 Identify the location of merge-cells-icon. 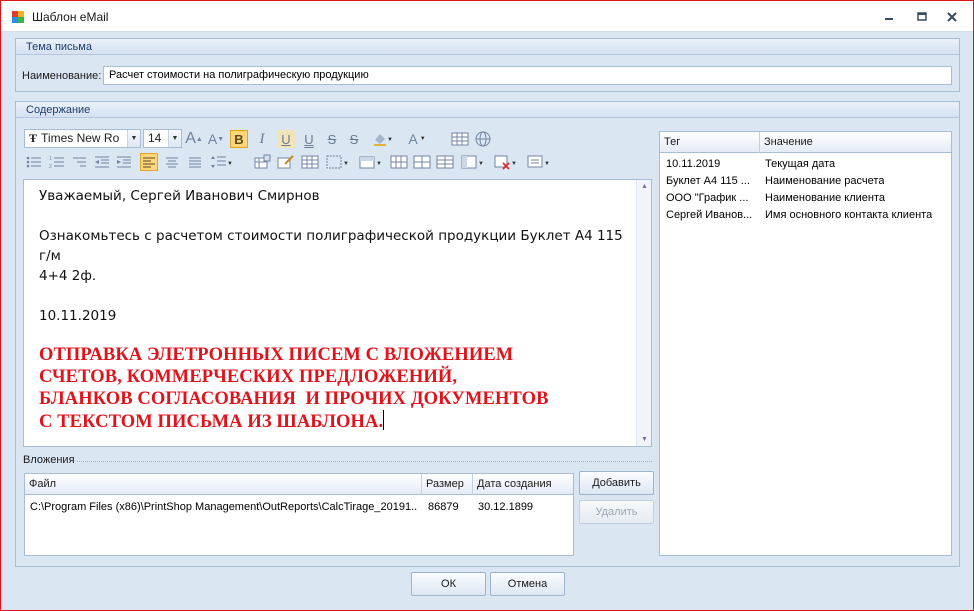
(399, 162).